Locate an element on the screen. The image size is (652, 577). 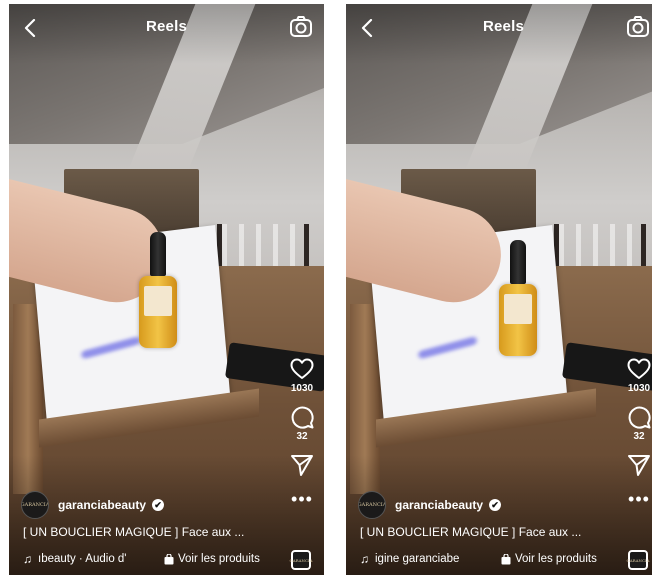
audio-row: ♫ igine garanciabe Voir les produits is located at coordinates (478, 559).